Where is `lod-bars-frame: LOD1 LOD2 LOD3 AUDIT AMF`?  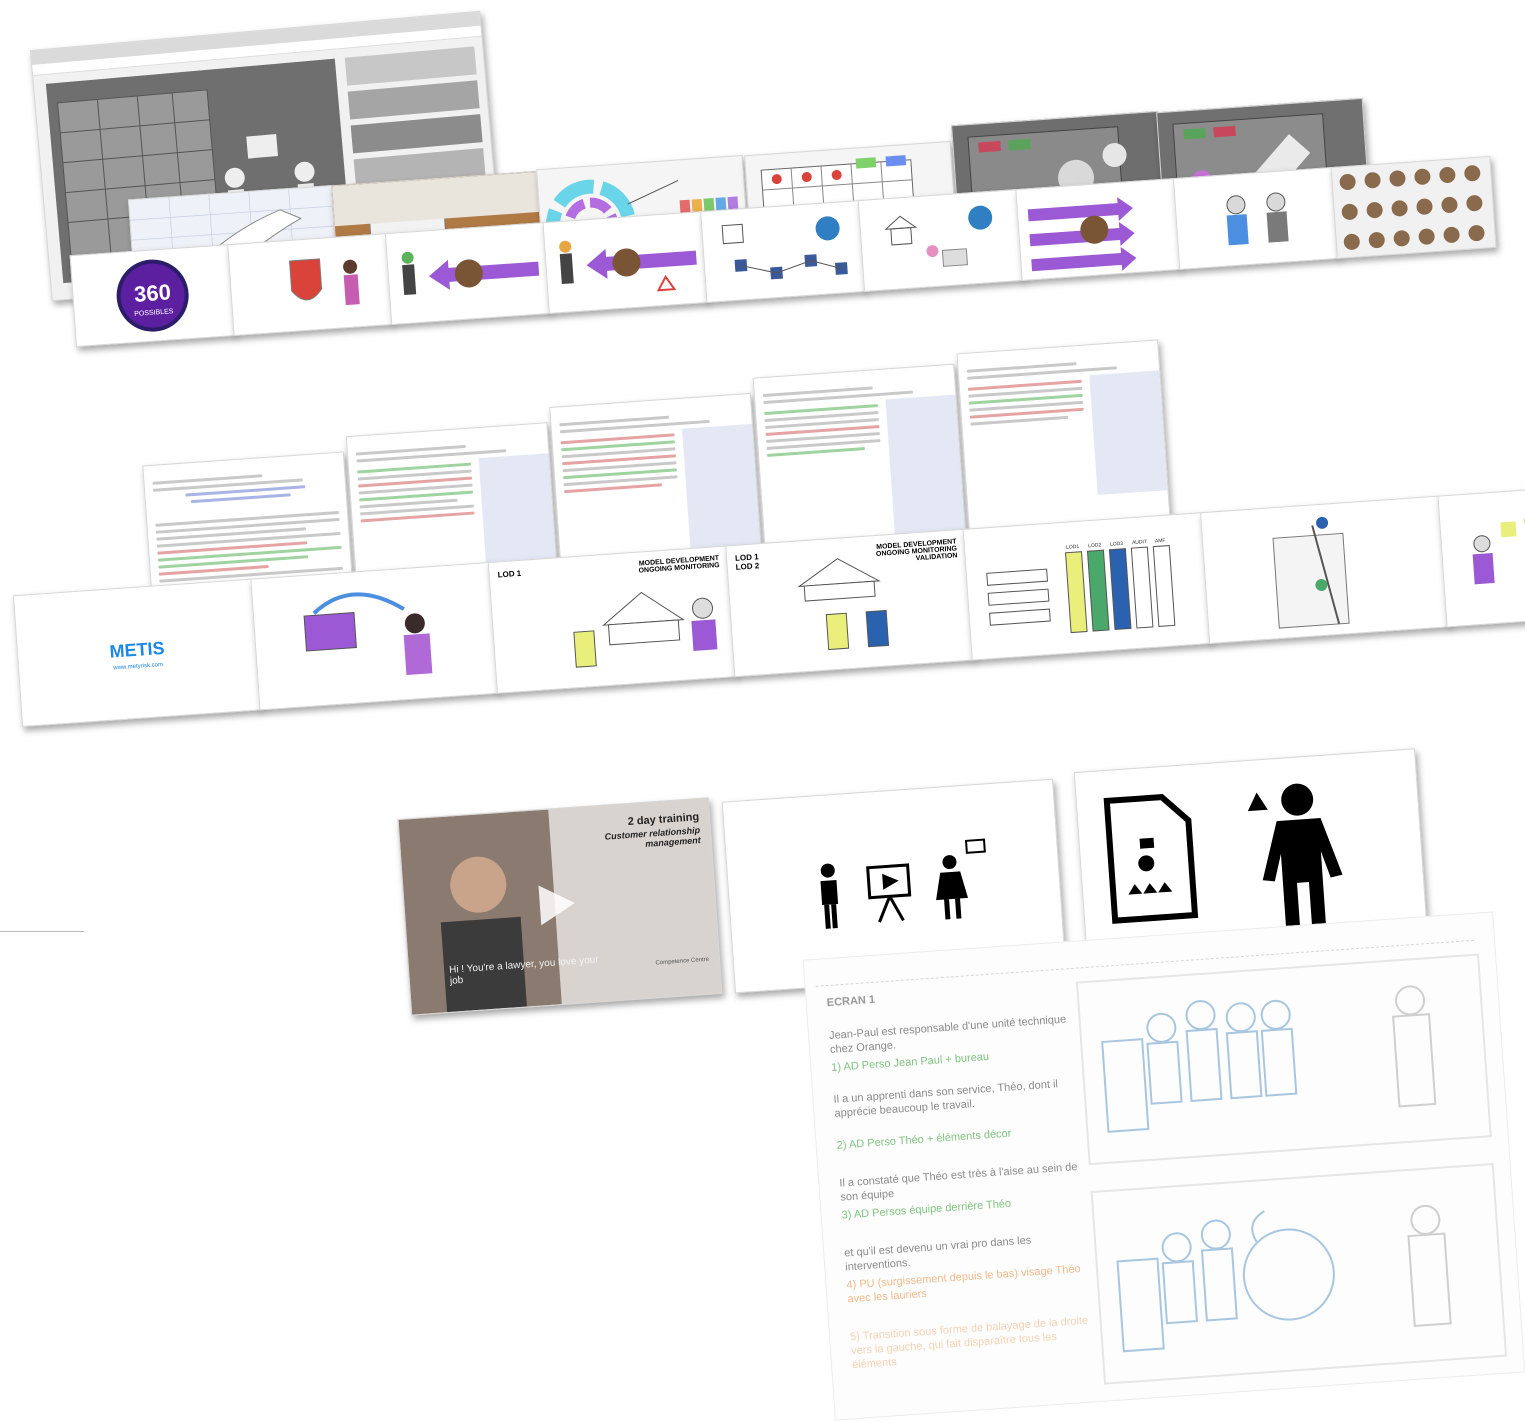
lod-bars-frame: LOD1 LOD2 LOD3 AUDIT AMF is located at coordinates (1087, 586).